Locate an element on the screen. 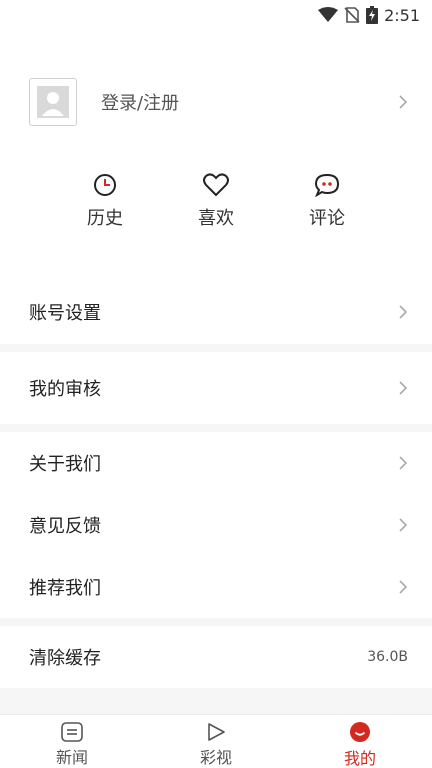 The width and height of the screenshot is (432, 768). smiley-icon is located at coordinates (360, 732).